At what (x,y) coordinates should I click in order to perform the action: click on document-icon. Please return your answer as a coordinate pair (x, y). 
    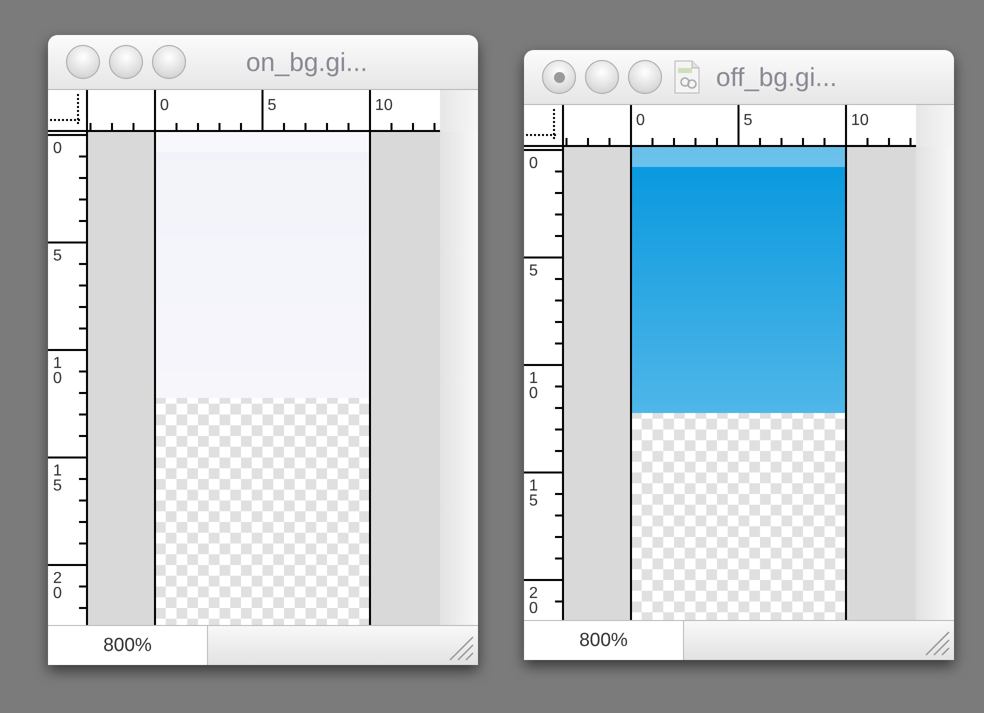
    Looking at the image, I should click on (687, 77).